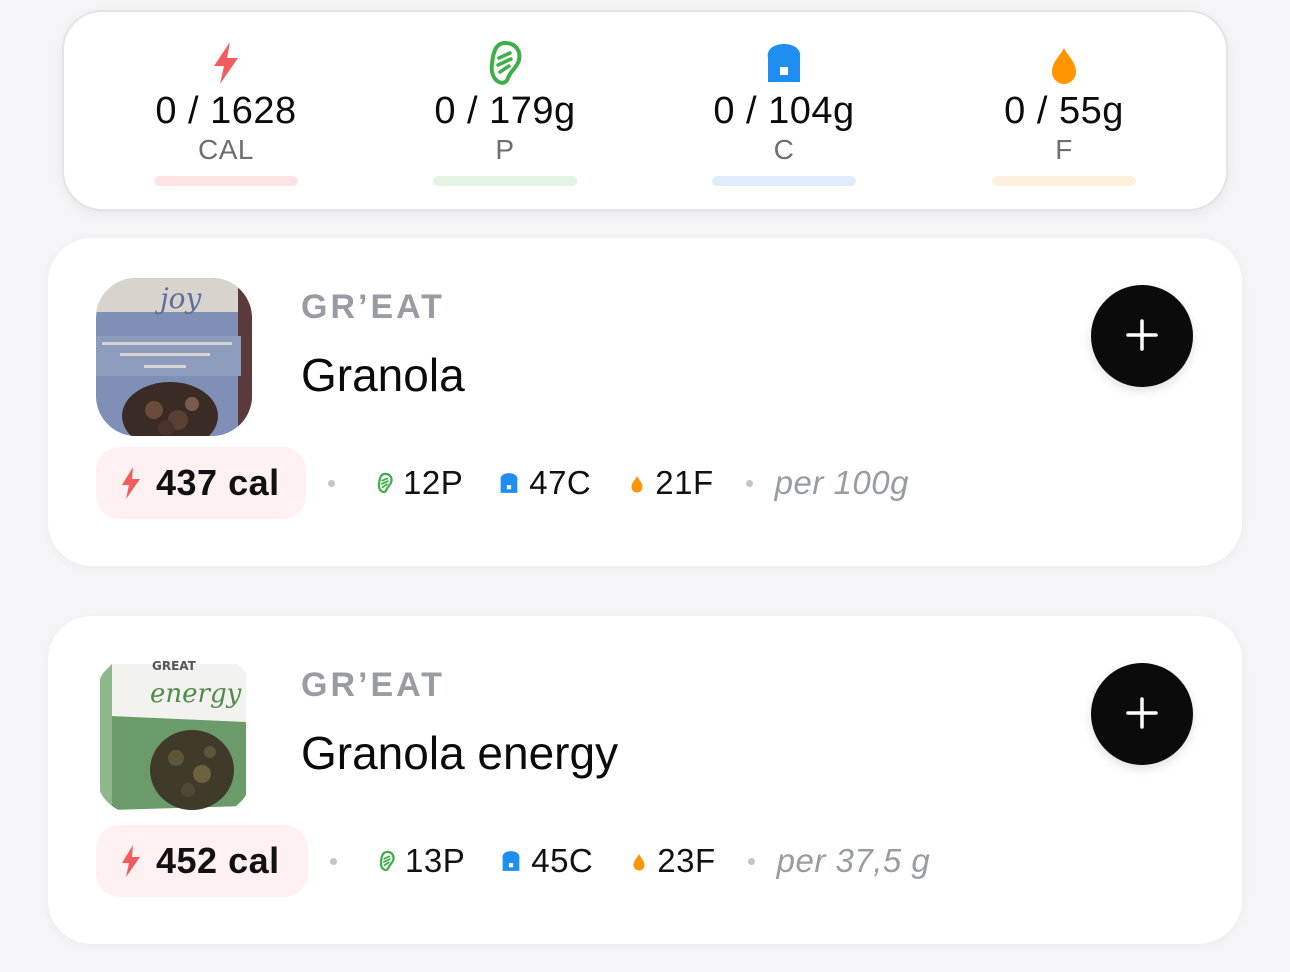 This screenshot has height=972, width=1290. Describe the element at coordinates (618, 483) in the screenshot. I see `nutrient-row: 12P 47C 21F per 100g` at that location.